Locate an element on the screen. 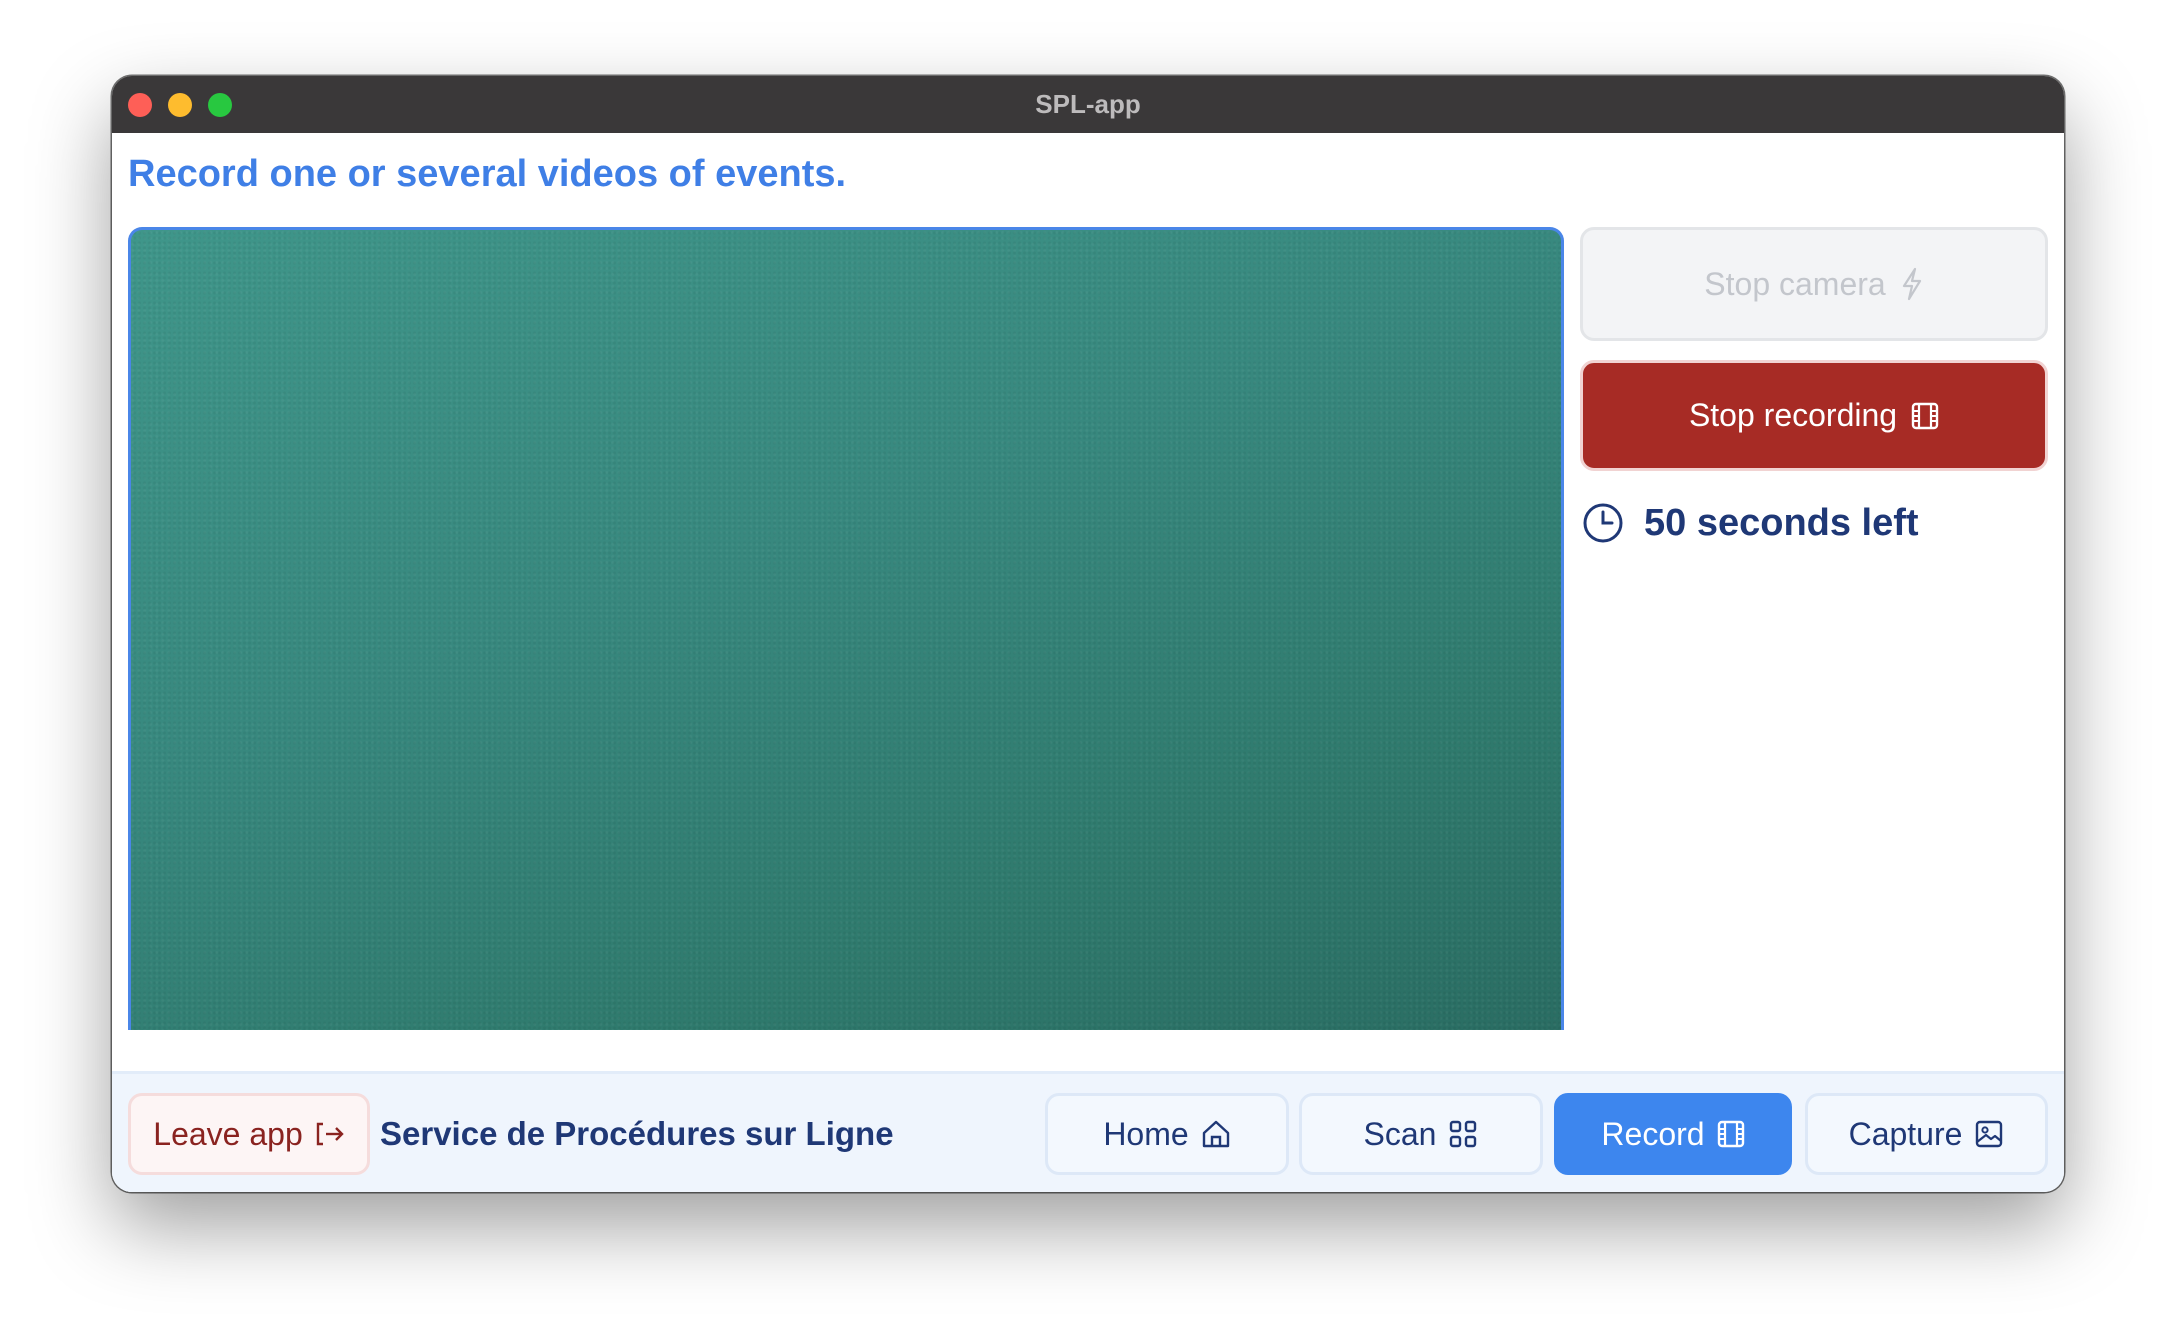 This screenshot has height=1340, width=2176. recording-timer: 50 seconds left is located at coordinates (1750, 523).